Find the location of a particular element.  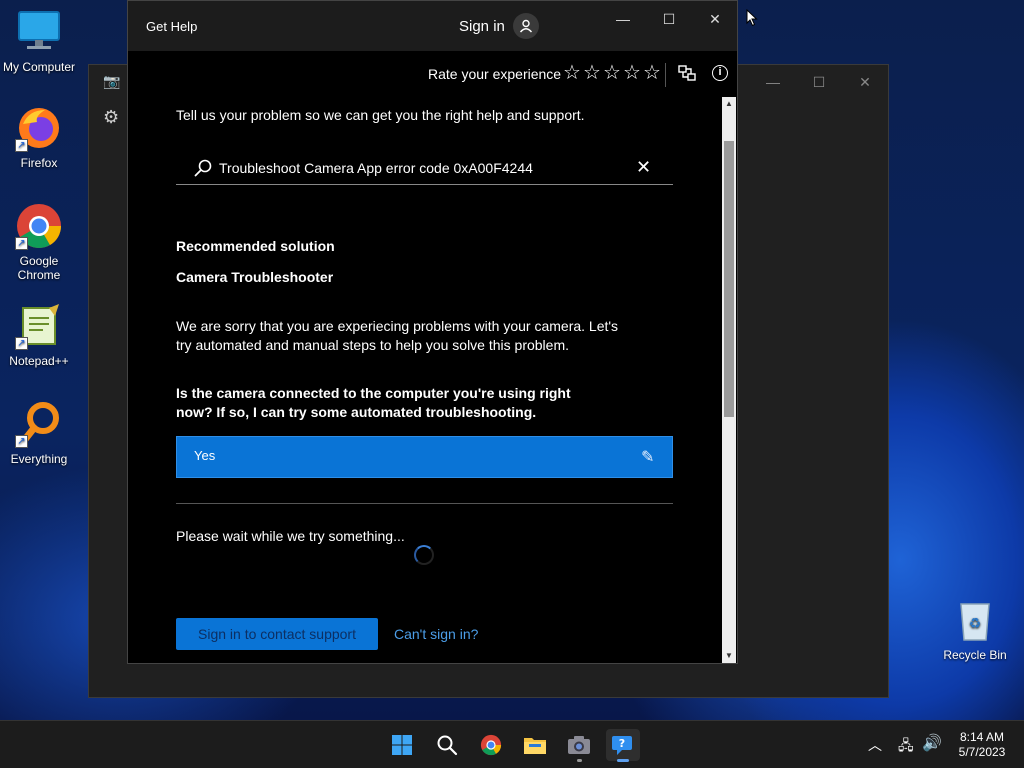

notepad-plus-plus-icon: ↗ is located at coordinates (39, 326).